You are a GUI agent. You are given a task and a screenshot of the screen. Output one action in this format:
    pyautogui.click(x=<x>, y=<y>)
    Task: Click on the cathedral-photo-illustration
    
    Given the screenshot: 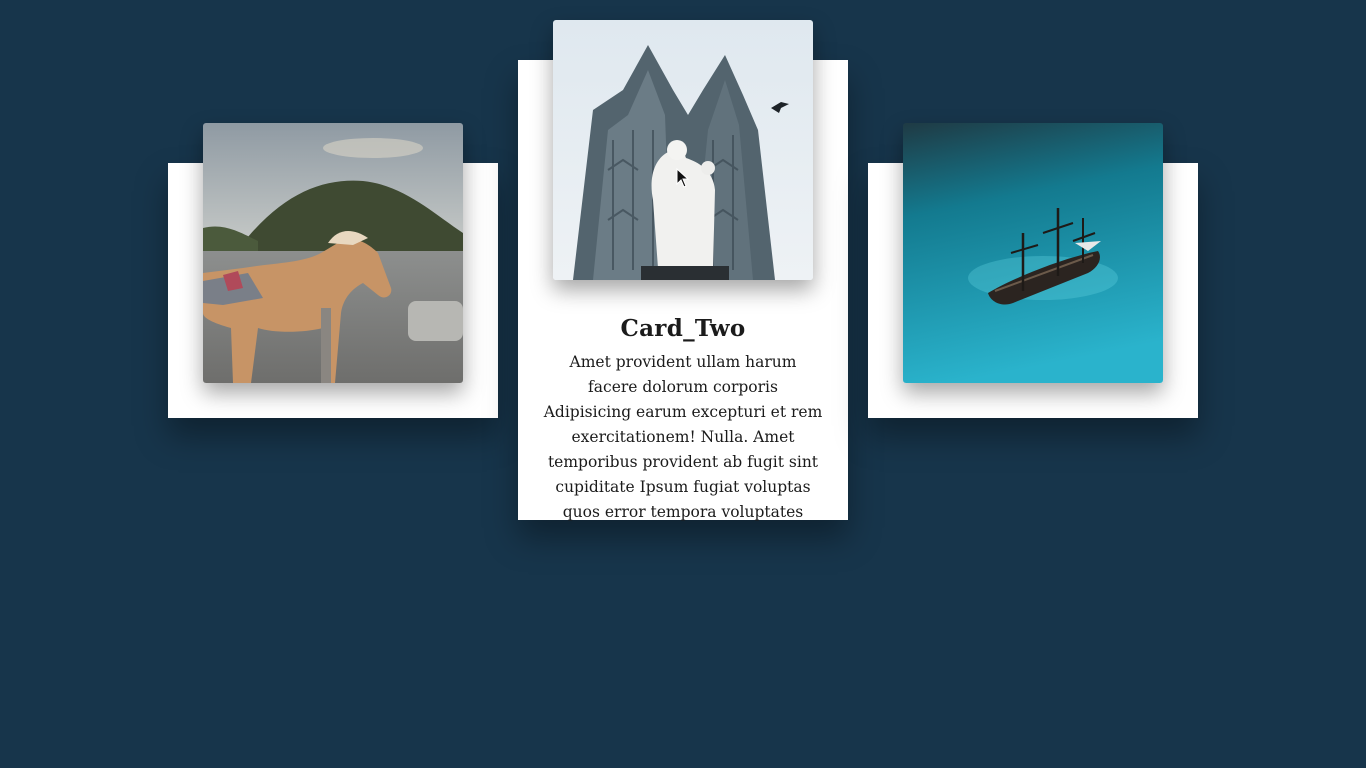 What is the action you would take?
    pyautogui.click(x=683, y=150)
    